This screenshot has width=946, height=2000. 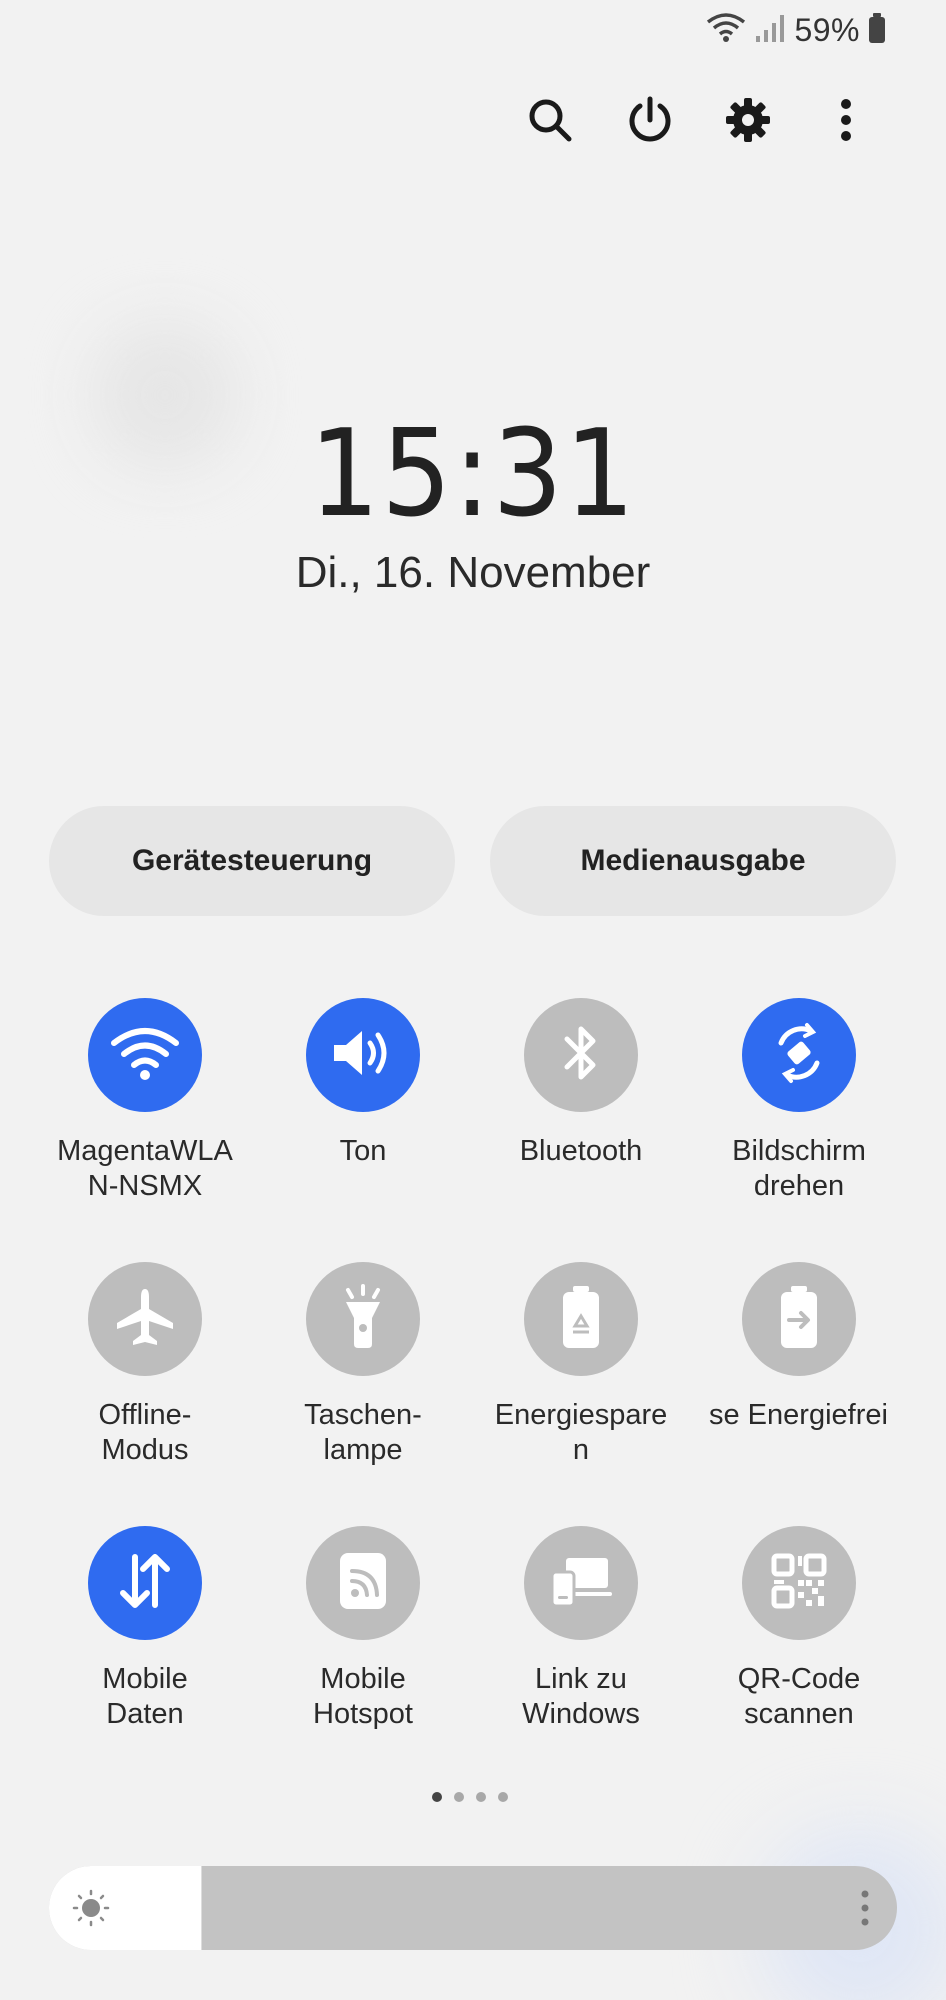 I want to click on tile-power-saving-toggle, so click(x=581, y=1319).